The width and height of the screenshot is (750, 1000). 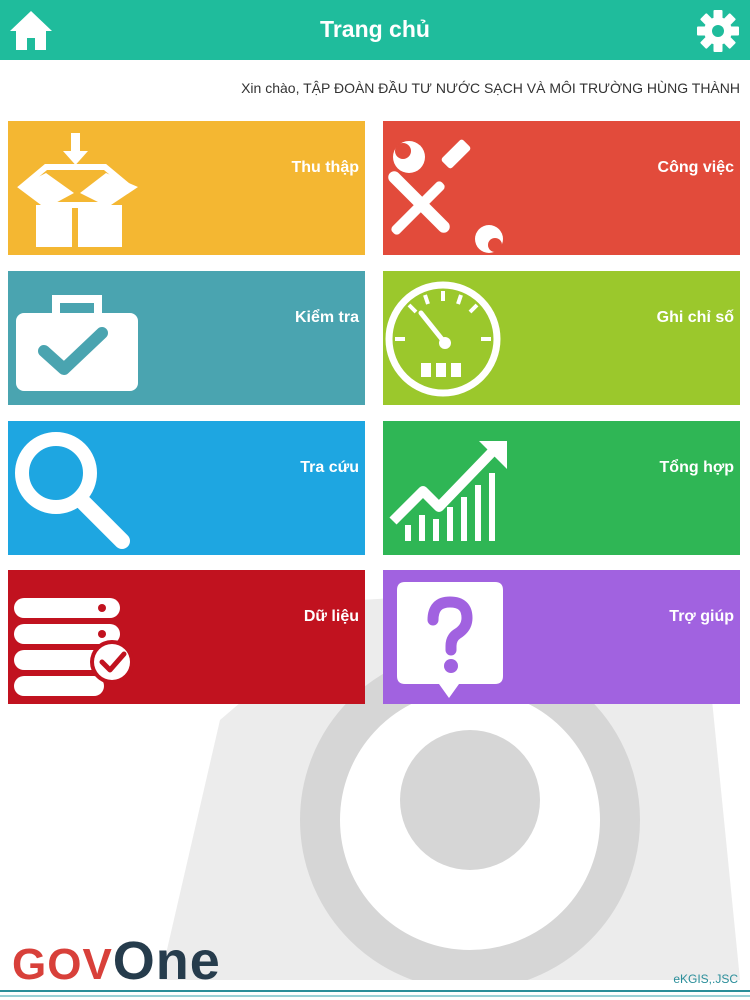 What do you see at coordinates (695, 317) in the screenshot?
I see `tile-label: Ghi chỉ số` at bounding box center [695, 317].